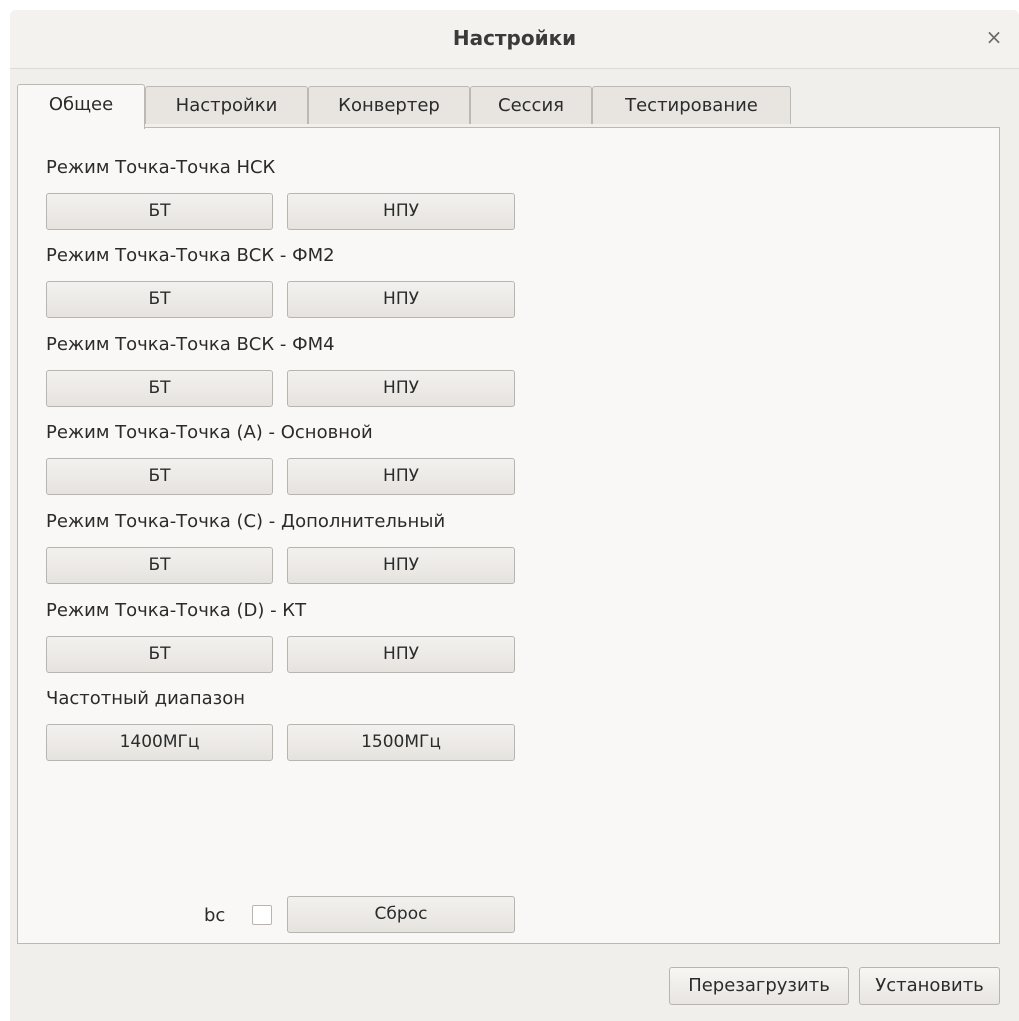 This screenshot has width=1019, height=1021. What do you see at coordinates (262, 915) in the screenshot?
I see `bc-checkbox` at bounding box center [262, 915].